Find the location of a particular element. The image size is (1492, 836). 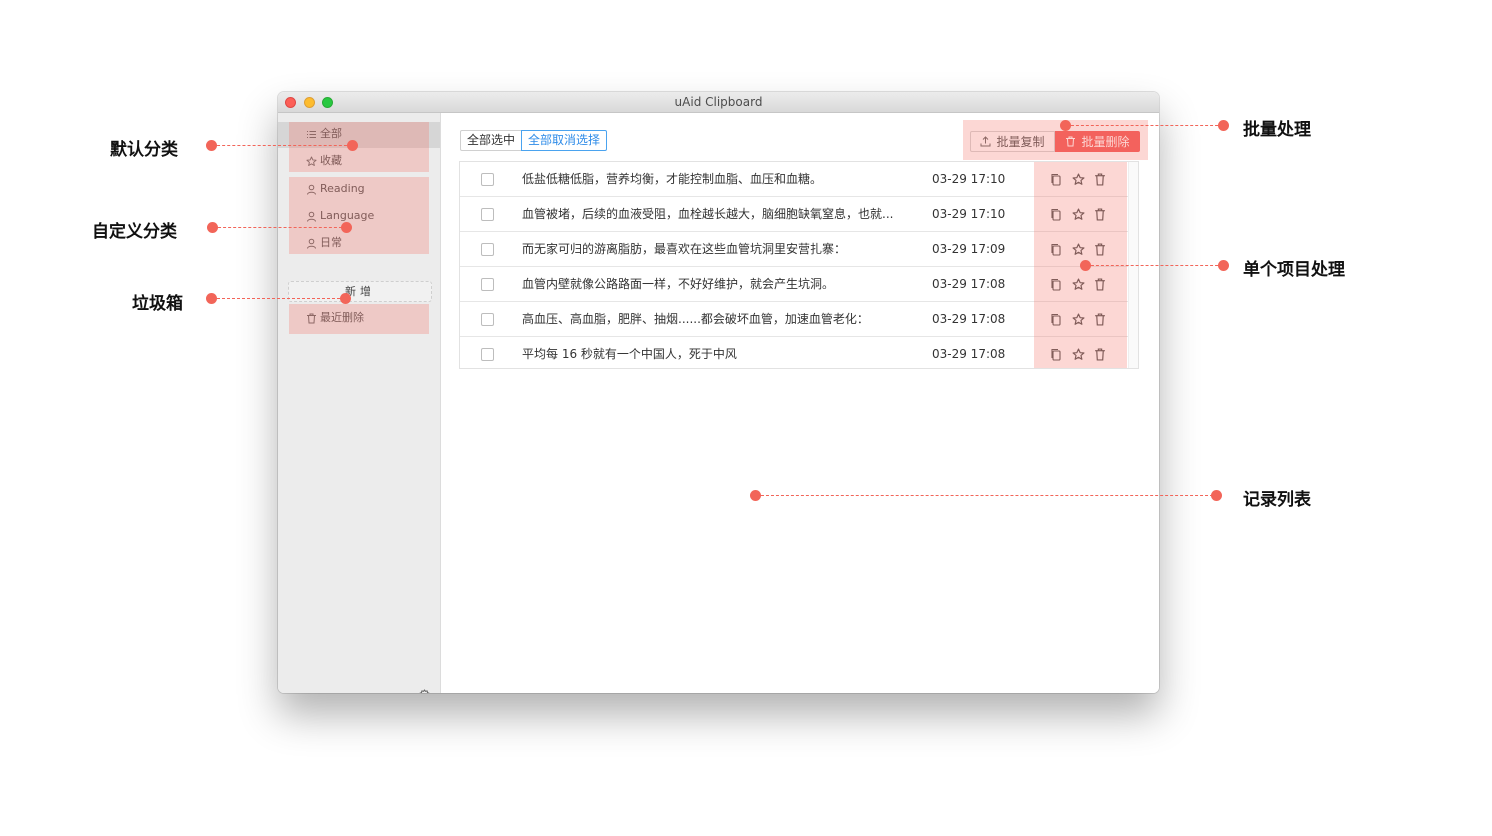

bulk-copy-button: 批量复制 is located at coordinates (1012, 141).